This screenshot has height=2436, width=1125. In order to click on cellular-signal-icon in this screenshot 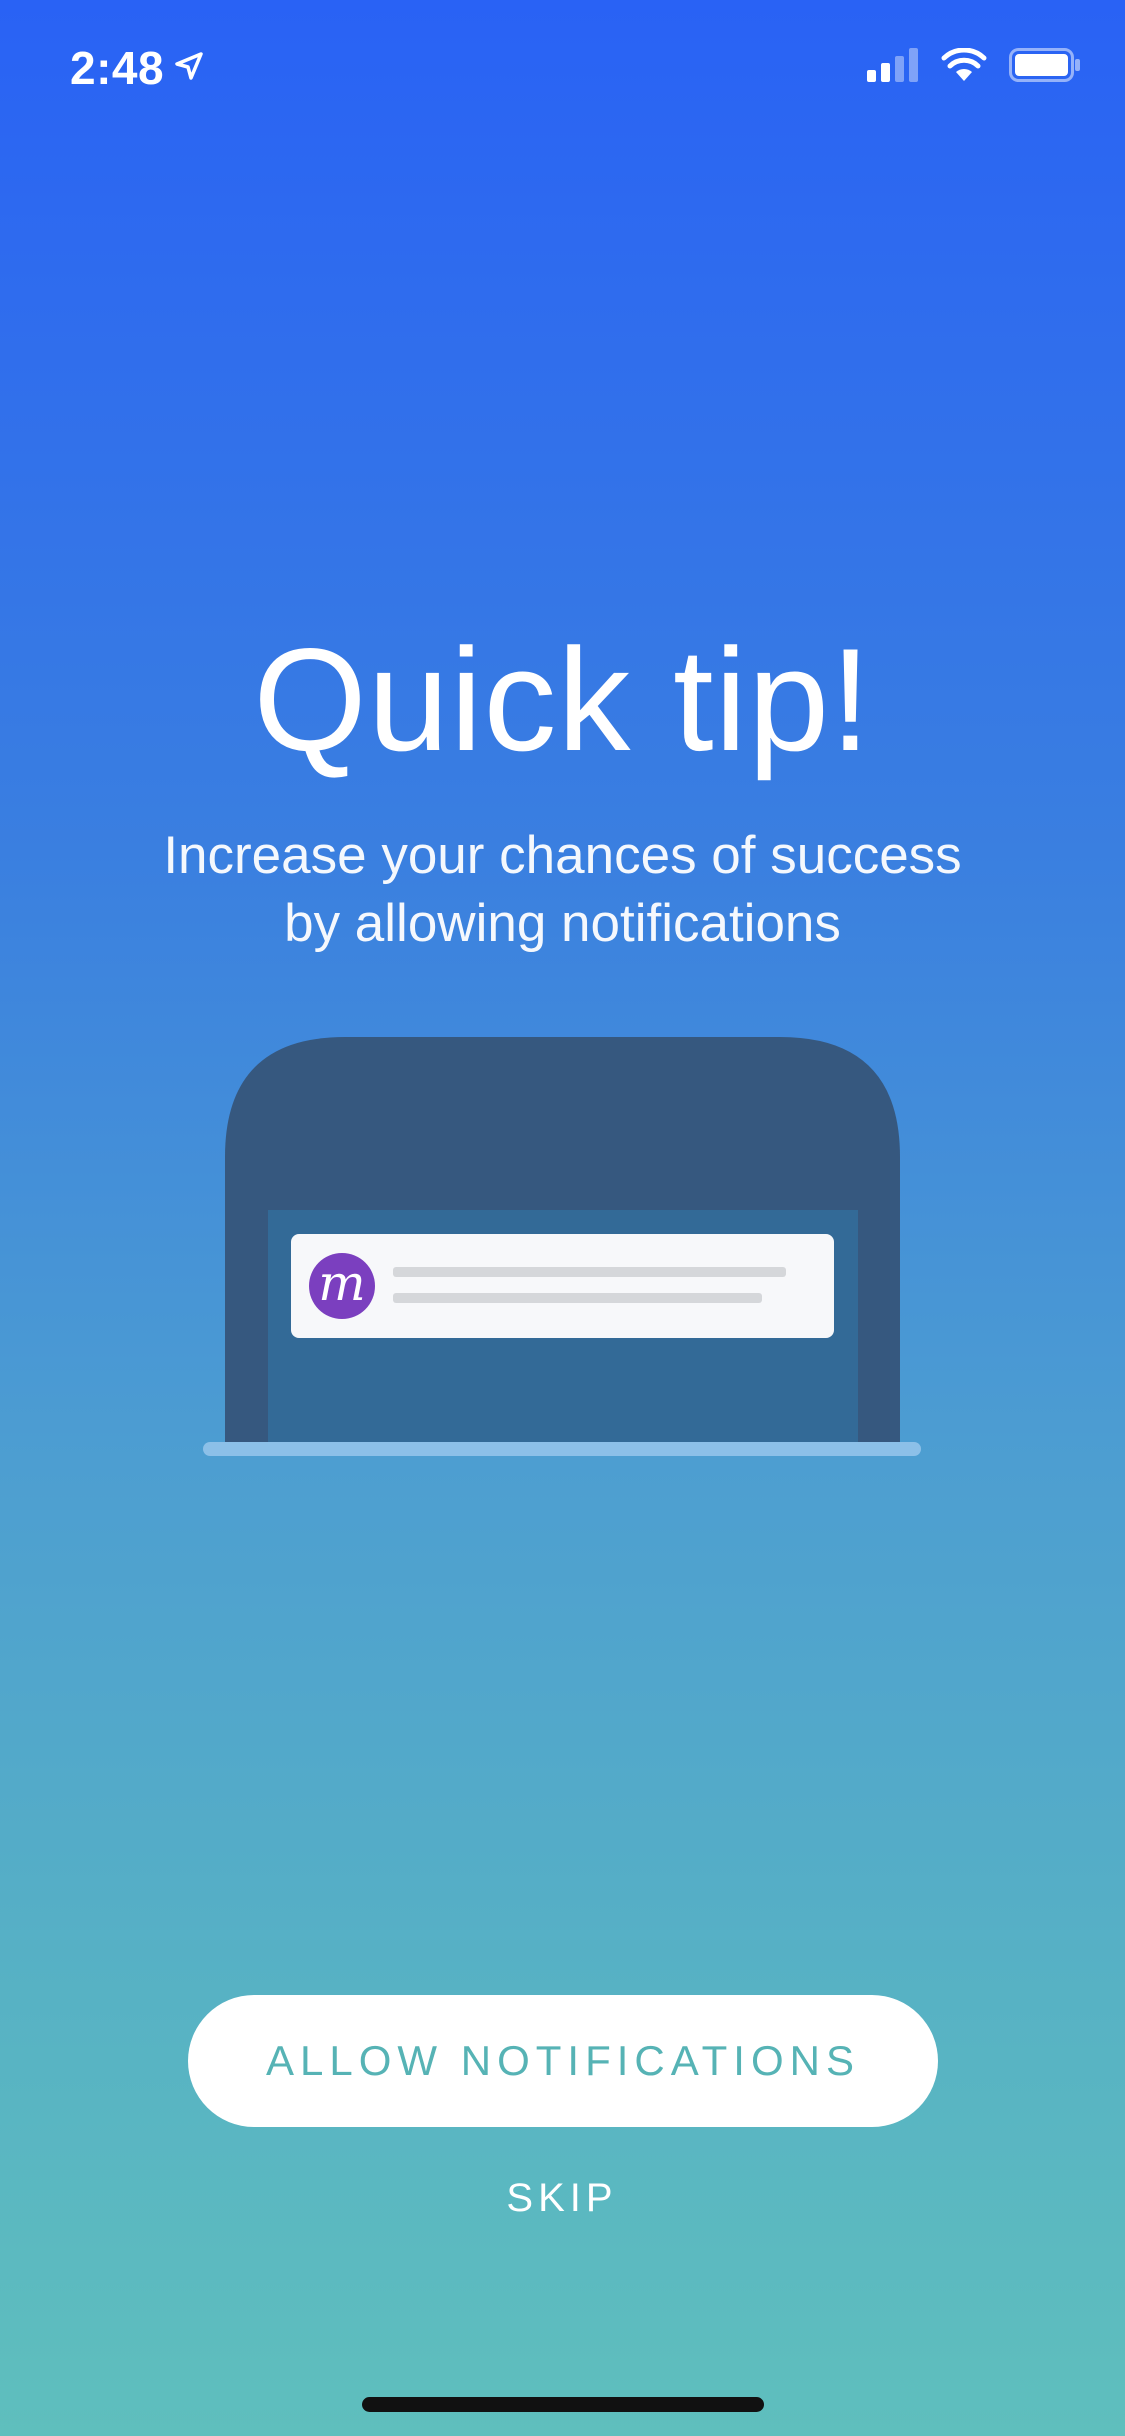, I will do `click(893, 67)`.